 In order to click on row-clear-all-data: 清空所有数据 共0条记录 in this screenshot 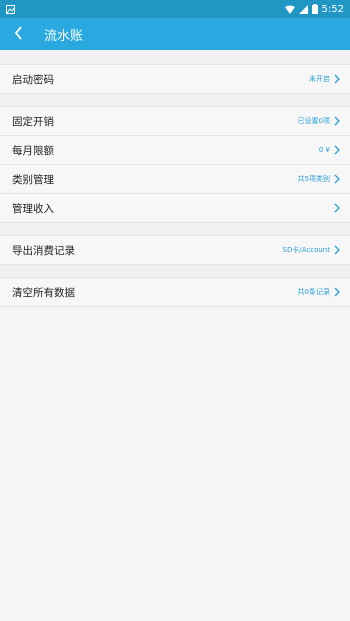, I will do `click(175, 292)`.